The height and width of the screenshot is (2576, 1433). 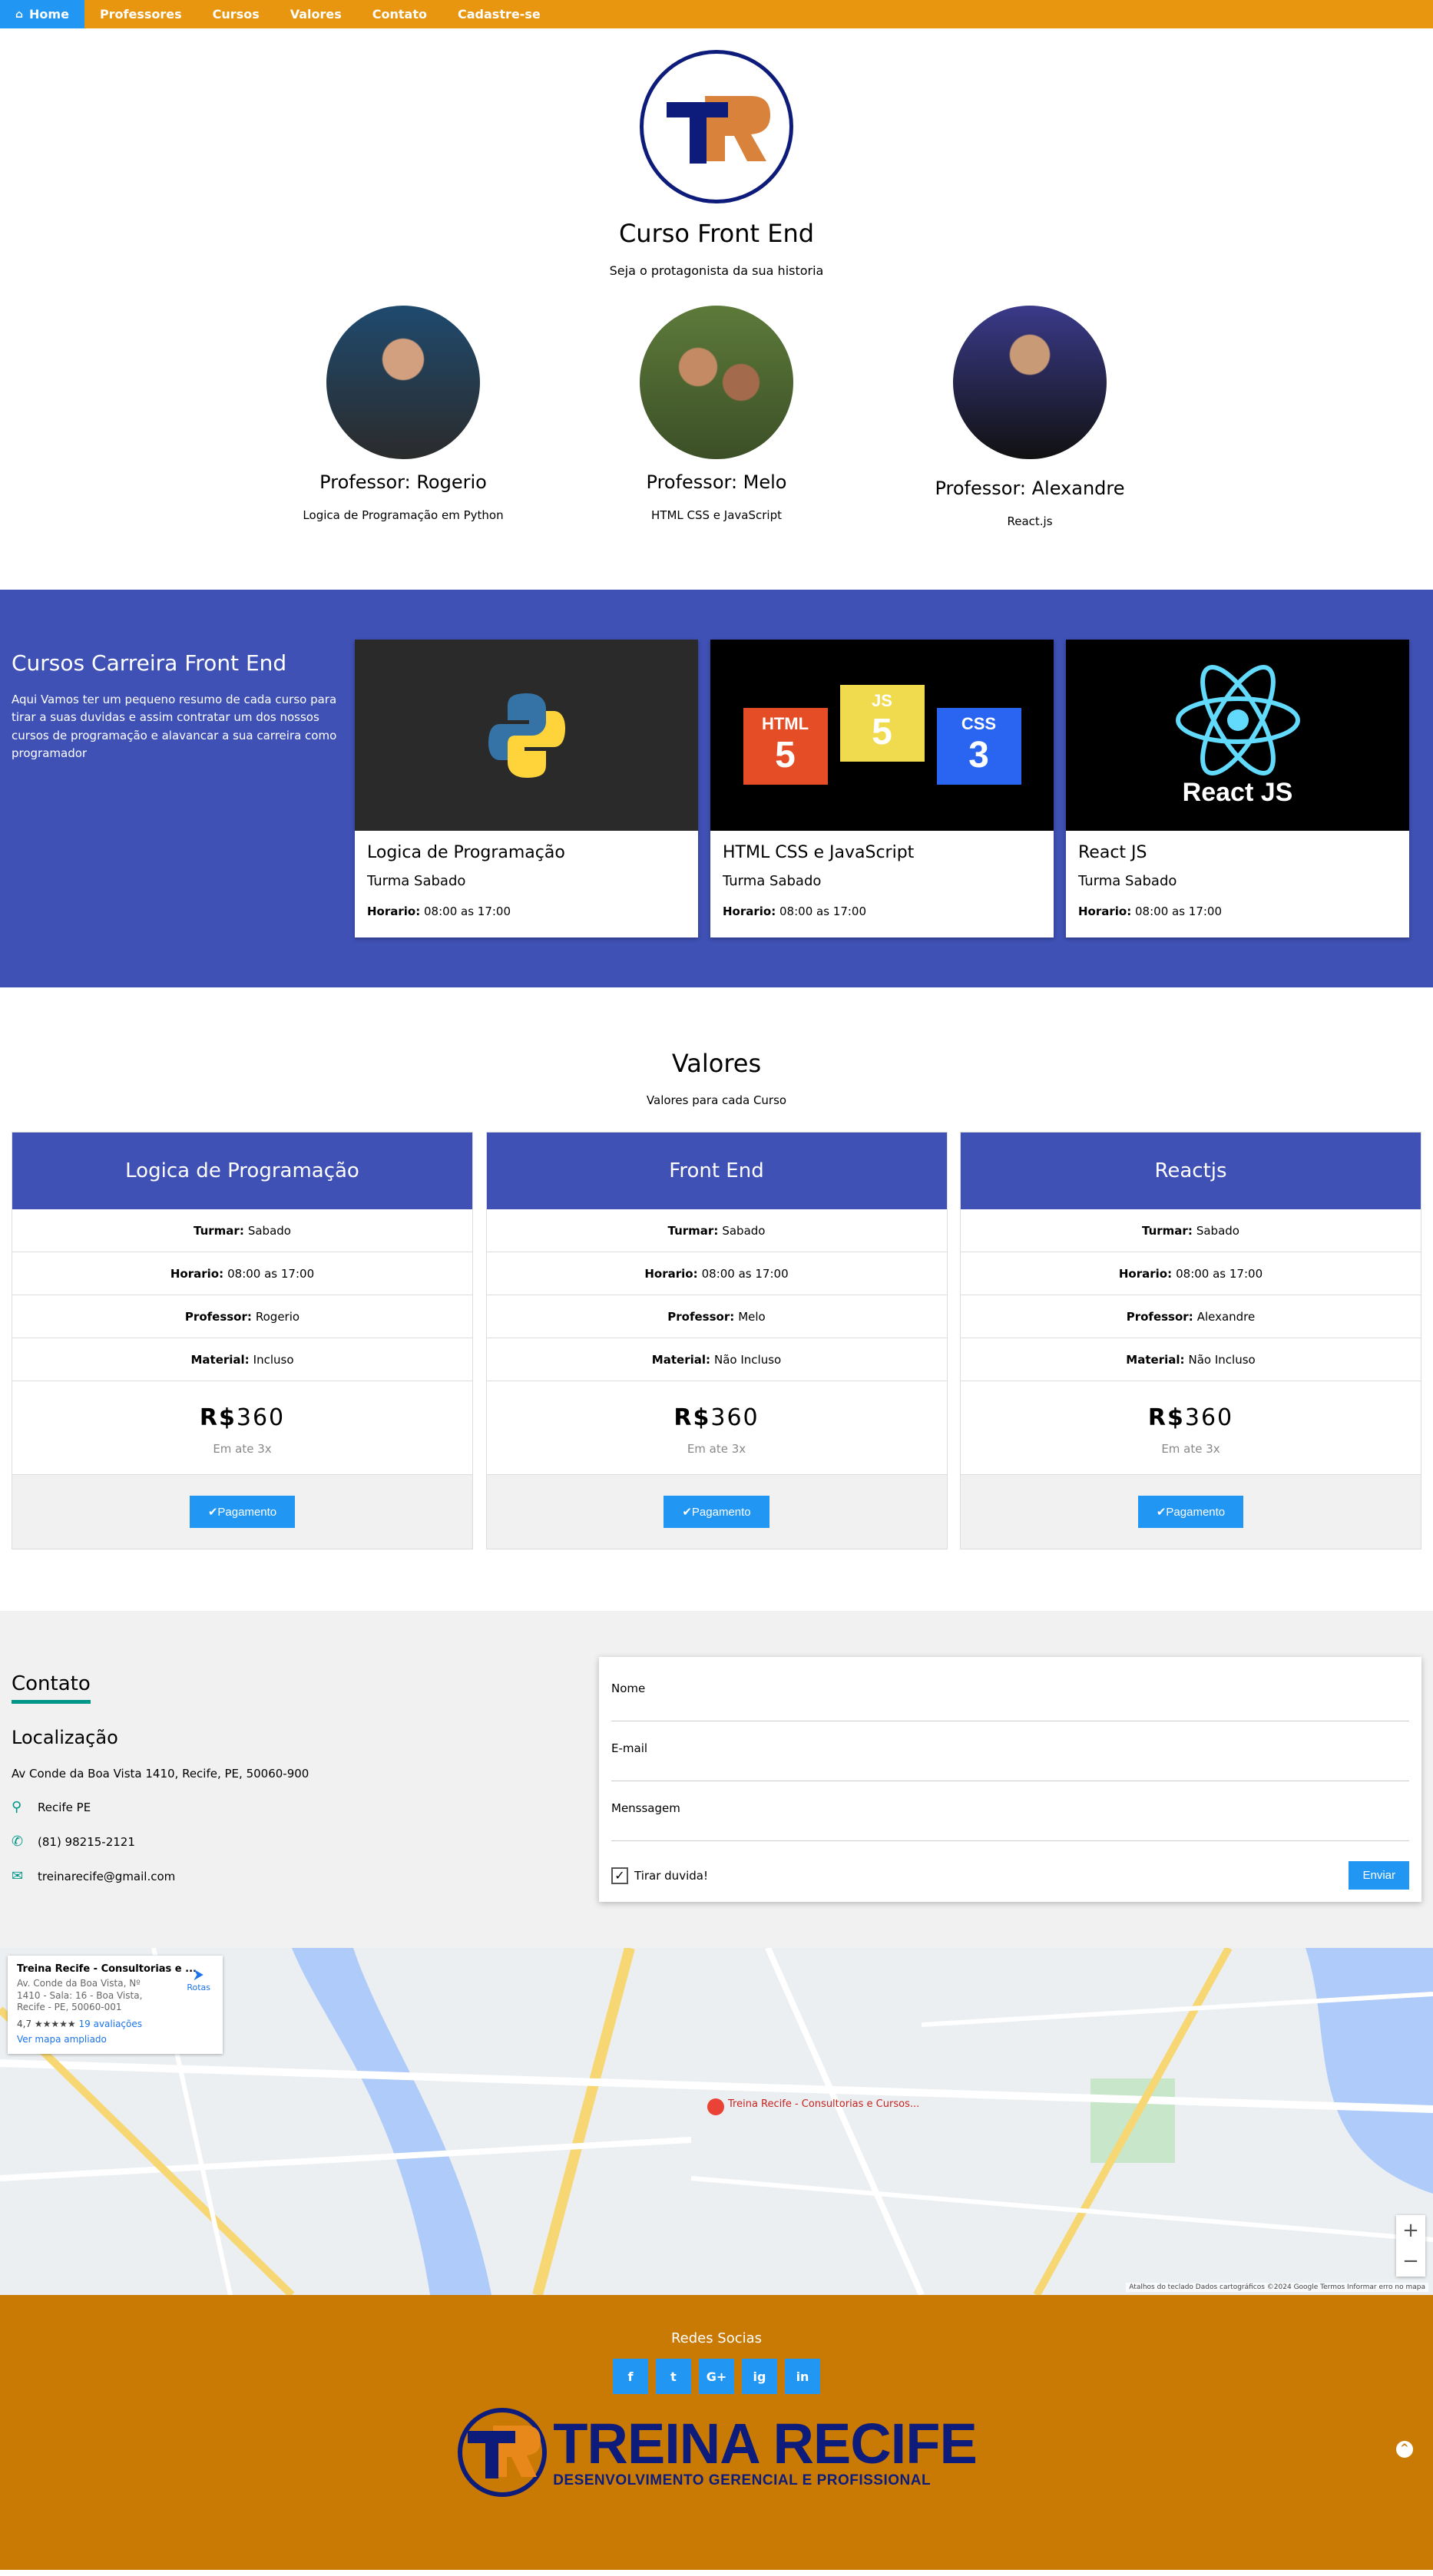 What do you see at coordinates (765, 2443) in the screenshot?
I see `brand-name: TREINA RECIFE` at bounding box center [765, 2443].